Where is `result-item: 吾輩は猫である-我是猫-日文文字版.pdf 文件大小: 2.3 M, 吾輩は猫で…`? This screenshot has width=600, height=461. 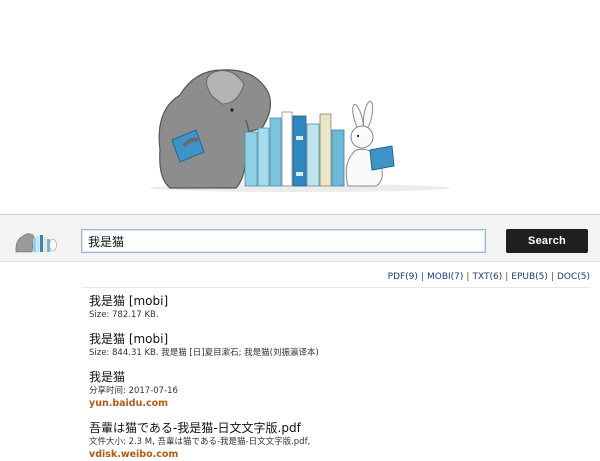
result-item: 吾輩は猫である-我是猫-日文文字版.pdf 文件大小: 2.3 M, 吾輩は猫で… is located at coordinates (339, 440).